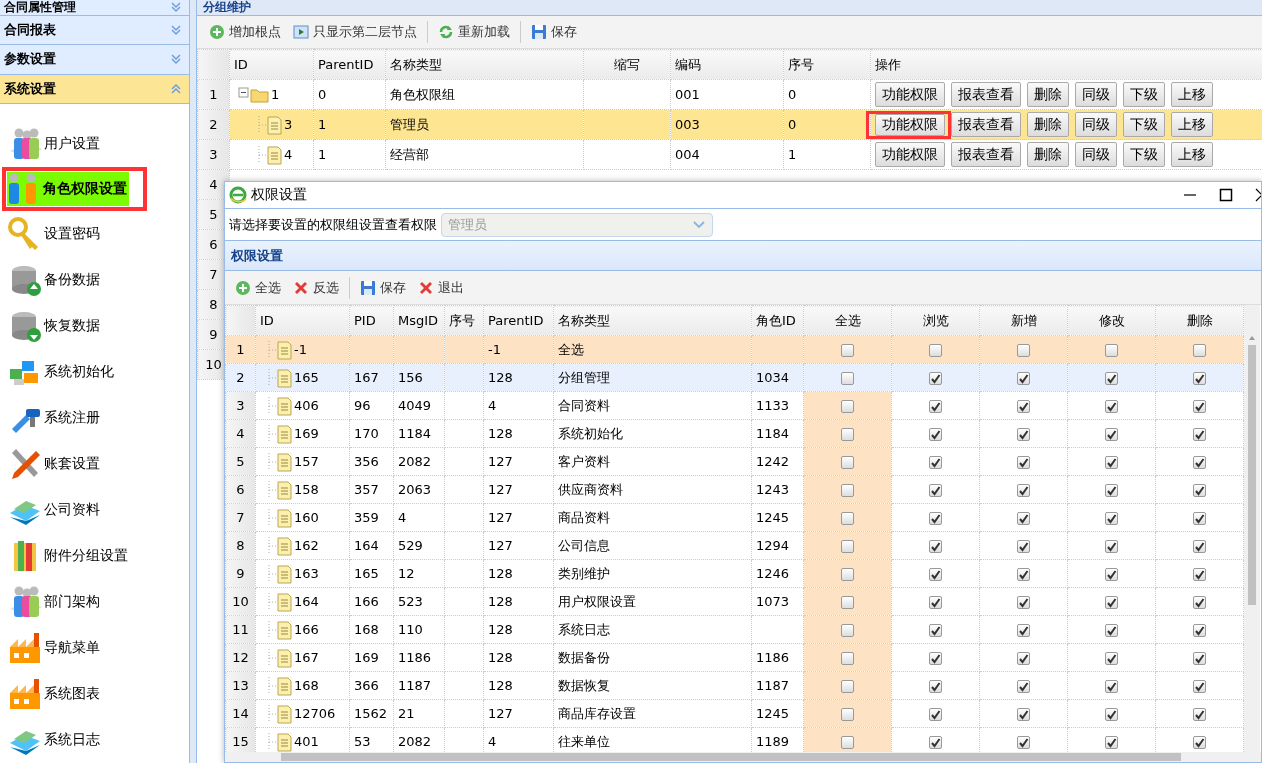 Image resolution: width=1262 pixels, height=763 pixels. I want to click on table-row: 10 164 166 523 128 用户权限设置 1073, so click(734, 601).